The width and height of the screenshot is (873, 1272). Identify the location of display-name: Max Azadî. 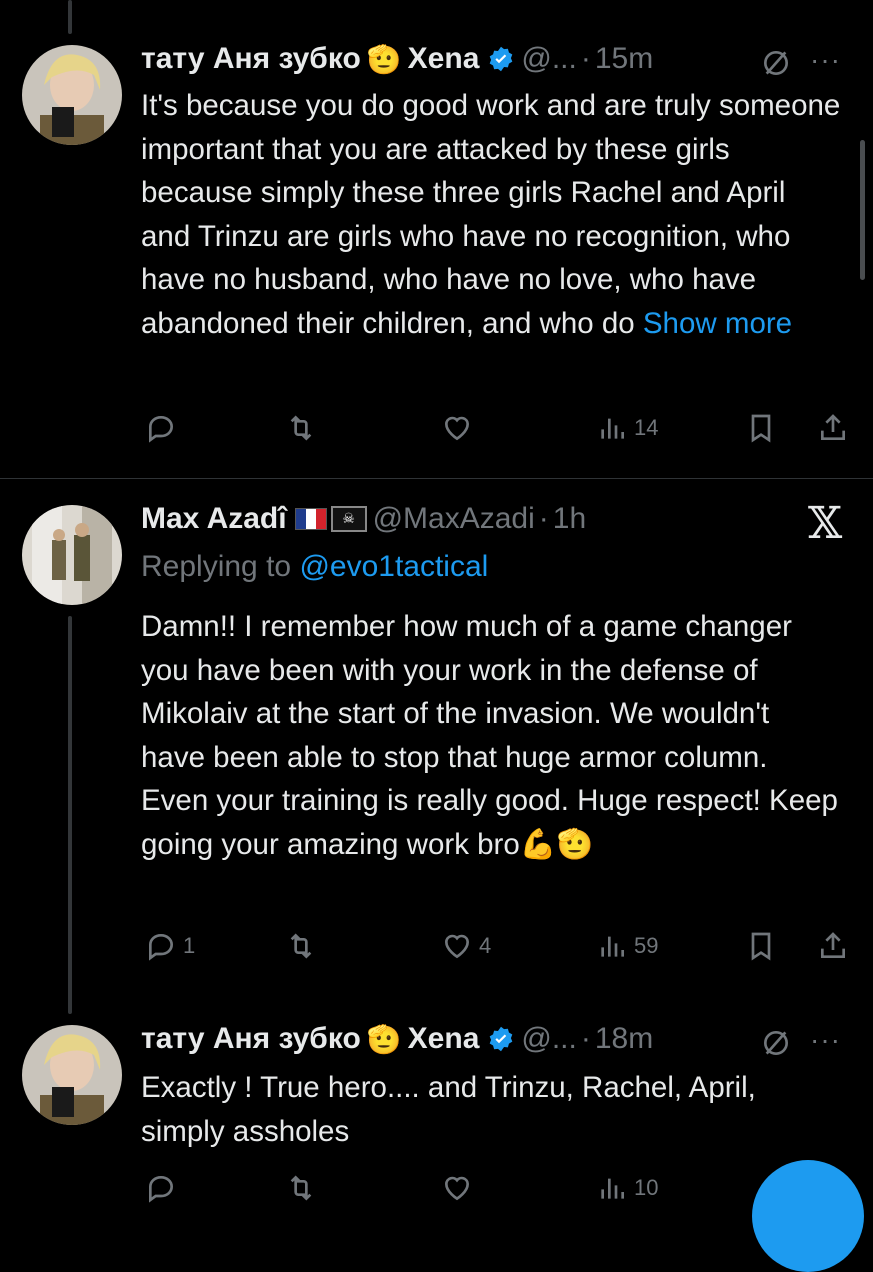
(214, 519).